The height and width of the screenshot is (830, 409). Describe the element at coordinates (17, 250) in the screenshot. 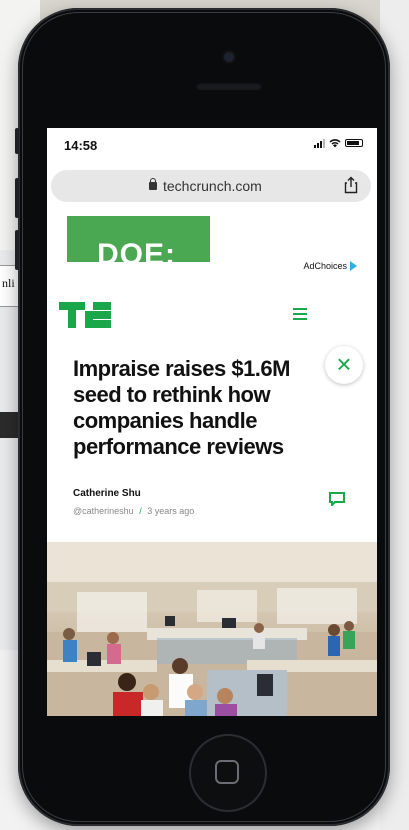

I see `volume-down-button` at that location.